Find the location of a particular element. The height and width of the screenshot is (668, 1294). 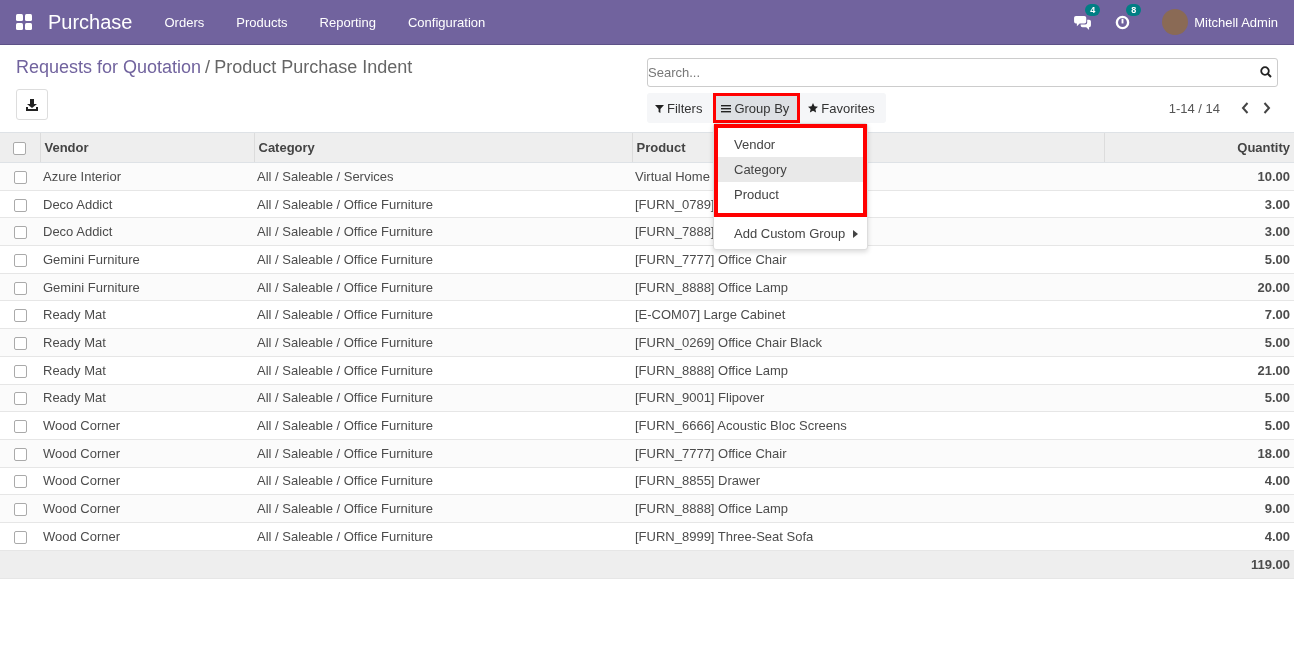

table-cell: 9.00 is located at coordinates (1199, 508).